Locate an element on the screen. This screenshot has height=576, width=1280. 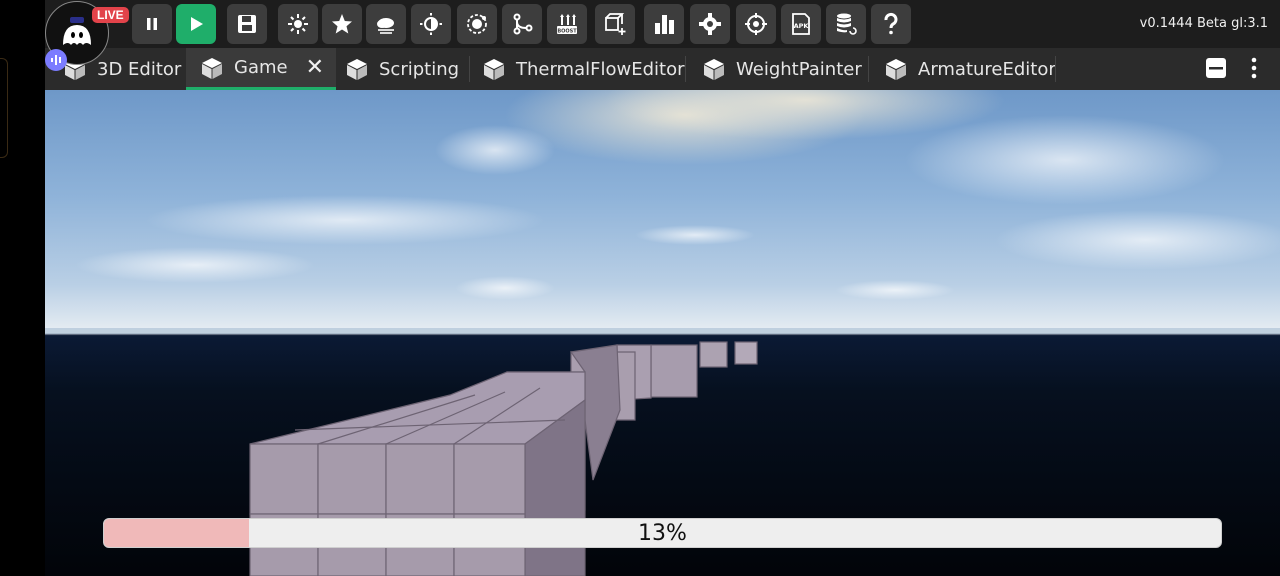
settings-icon is located at coordinates (710, 24).